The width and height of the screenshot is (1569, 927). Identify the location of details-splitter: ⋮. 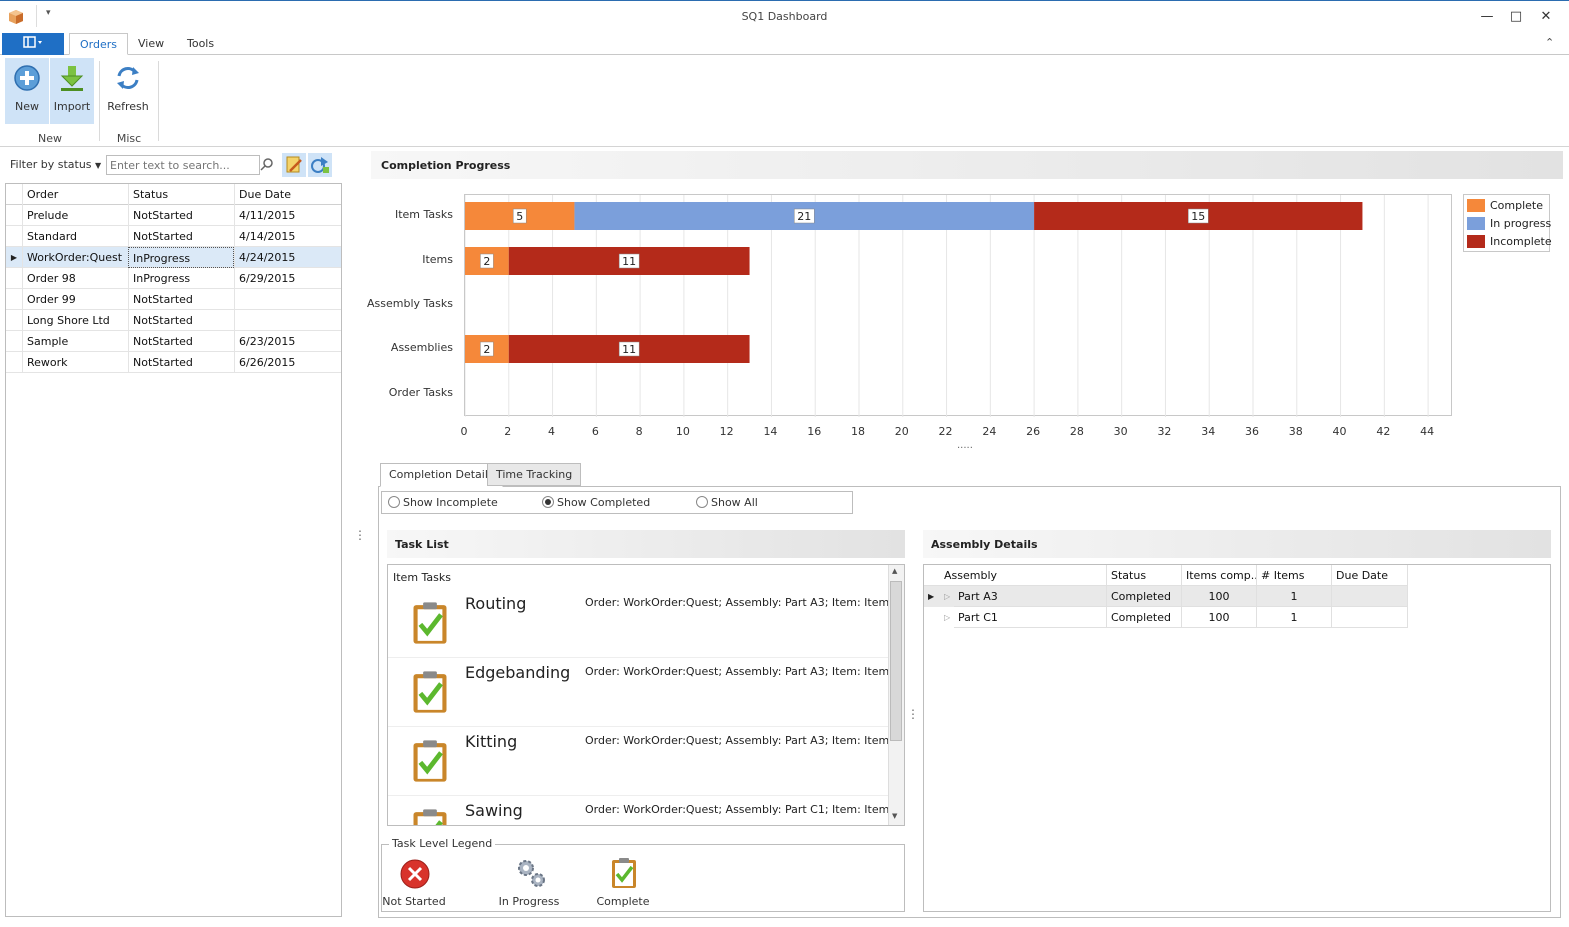
(913, 714).